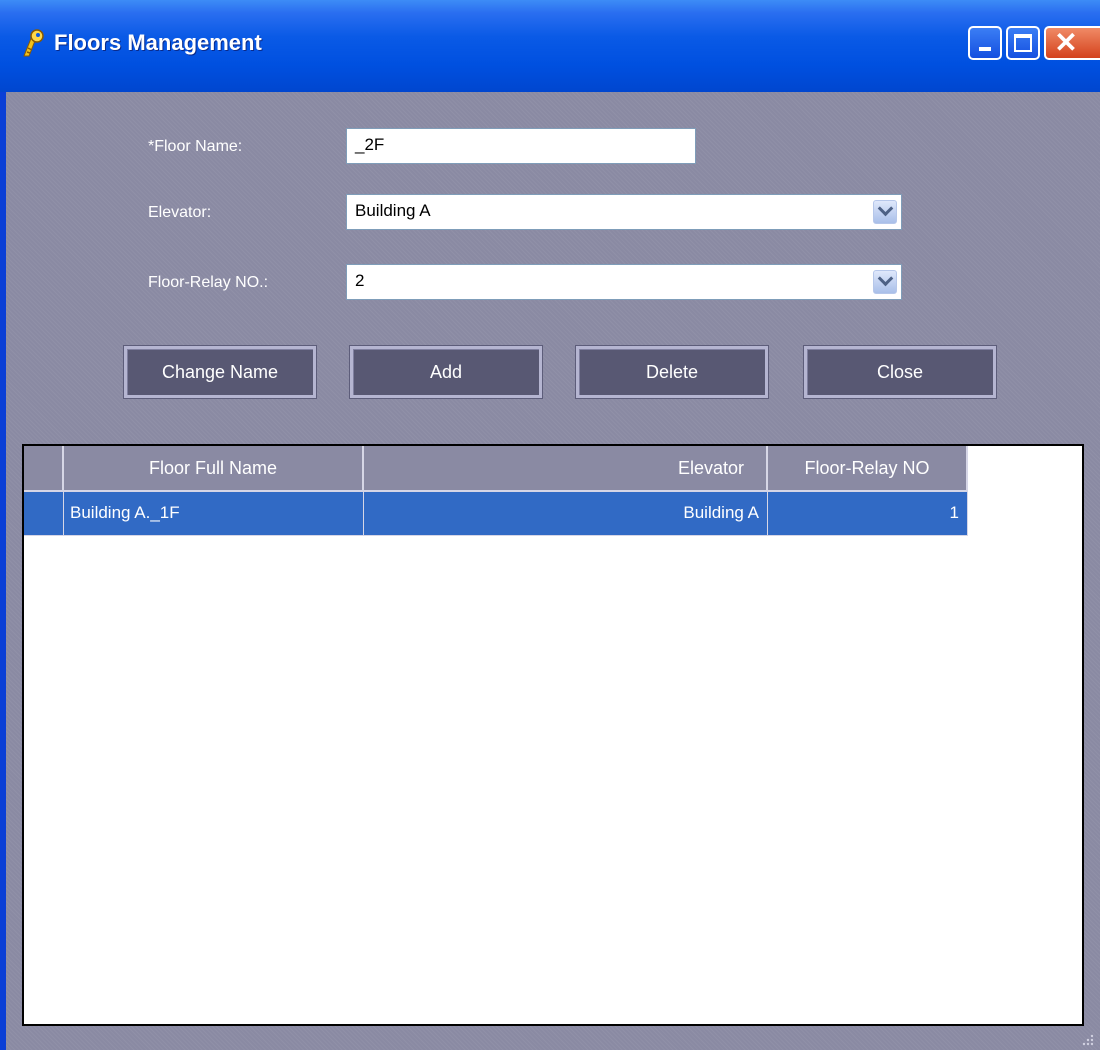 The height and width of the screenshot is (1051, 1100). What do you see at coordinates (393, 210) in the screenshot?
I see `elevator-selected-value: Building A` at bounding box center [393, 210].